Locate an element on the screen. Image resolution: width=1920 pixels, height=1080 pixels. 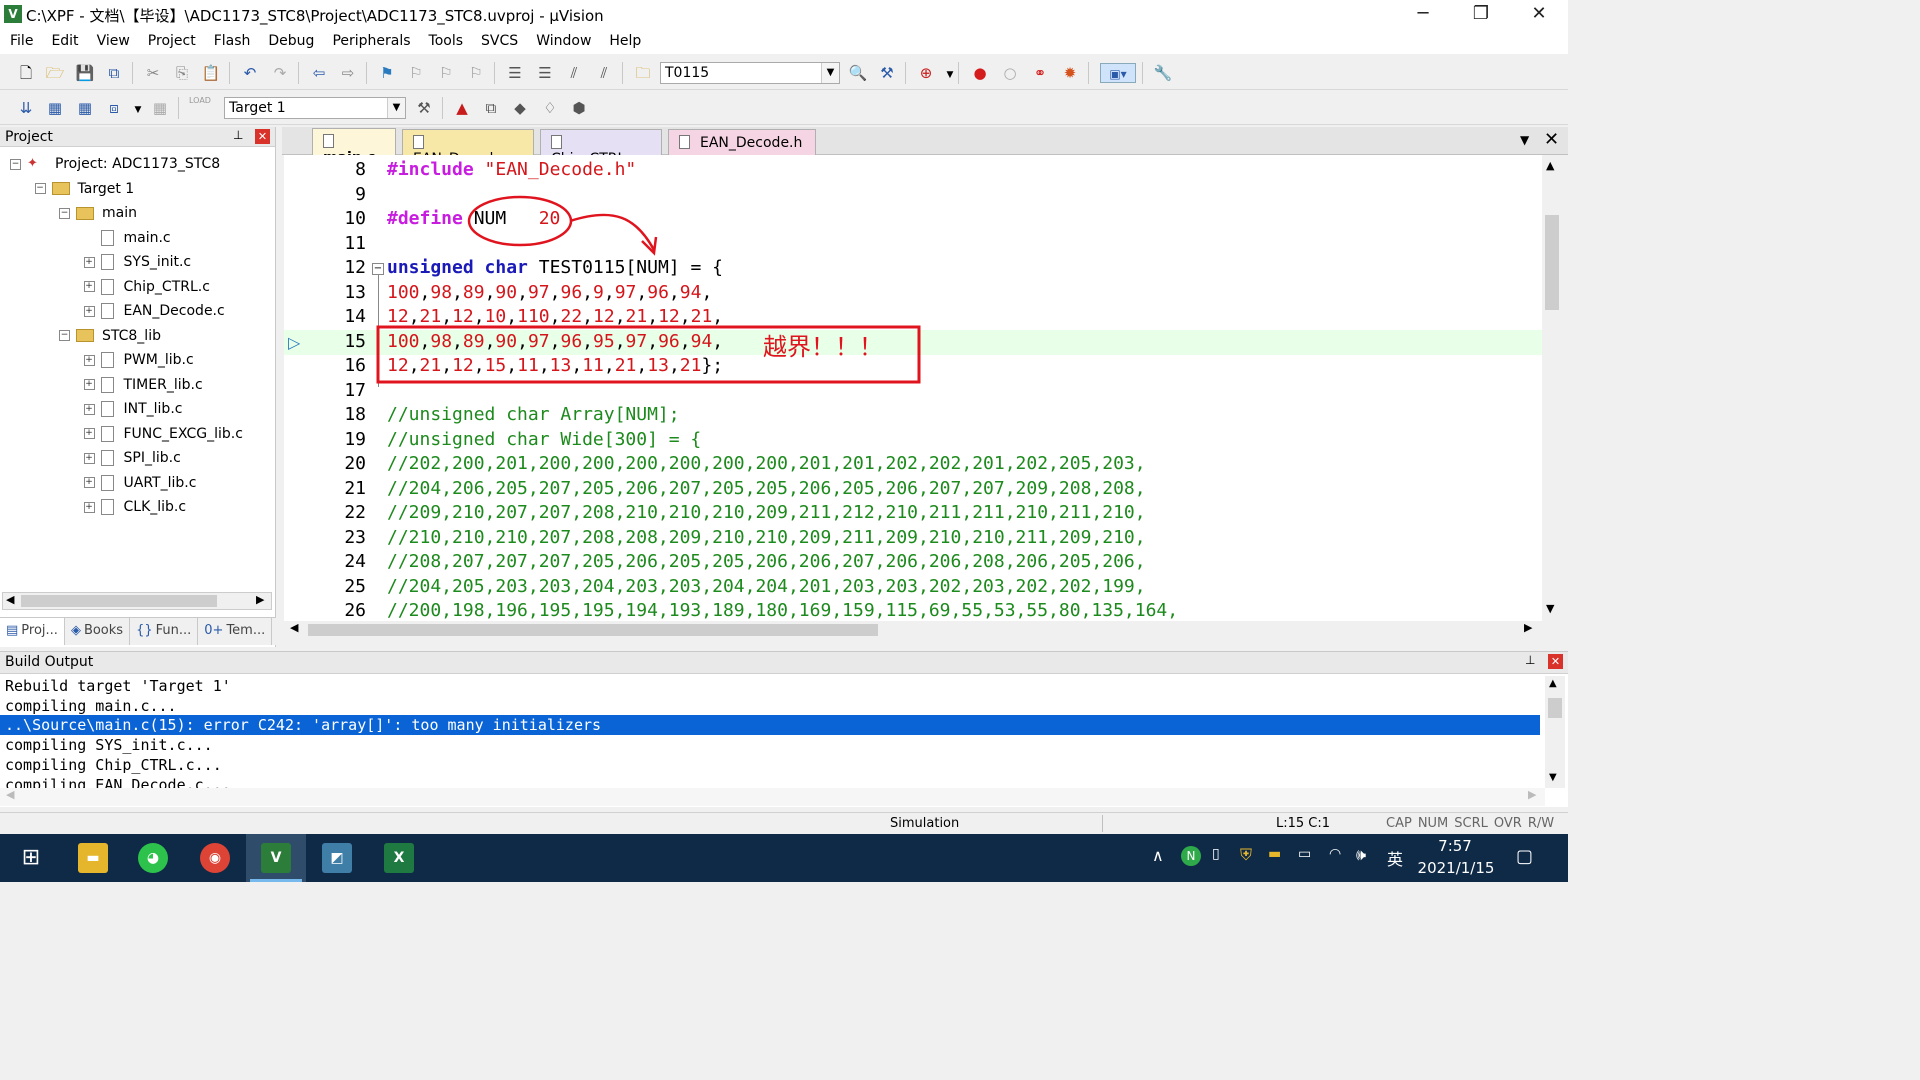
tree-item: − Target 1 is located at coordinates (84, 189).